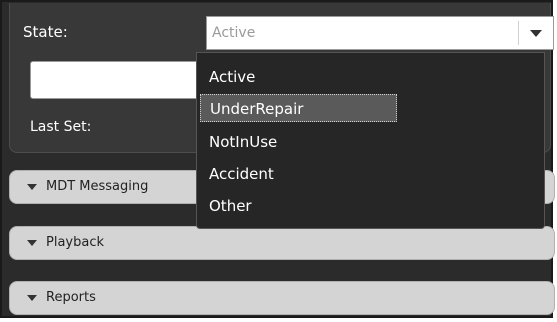  I want to click on option-active: Active, so click(298, 77).